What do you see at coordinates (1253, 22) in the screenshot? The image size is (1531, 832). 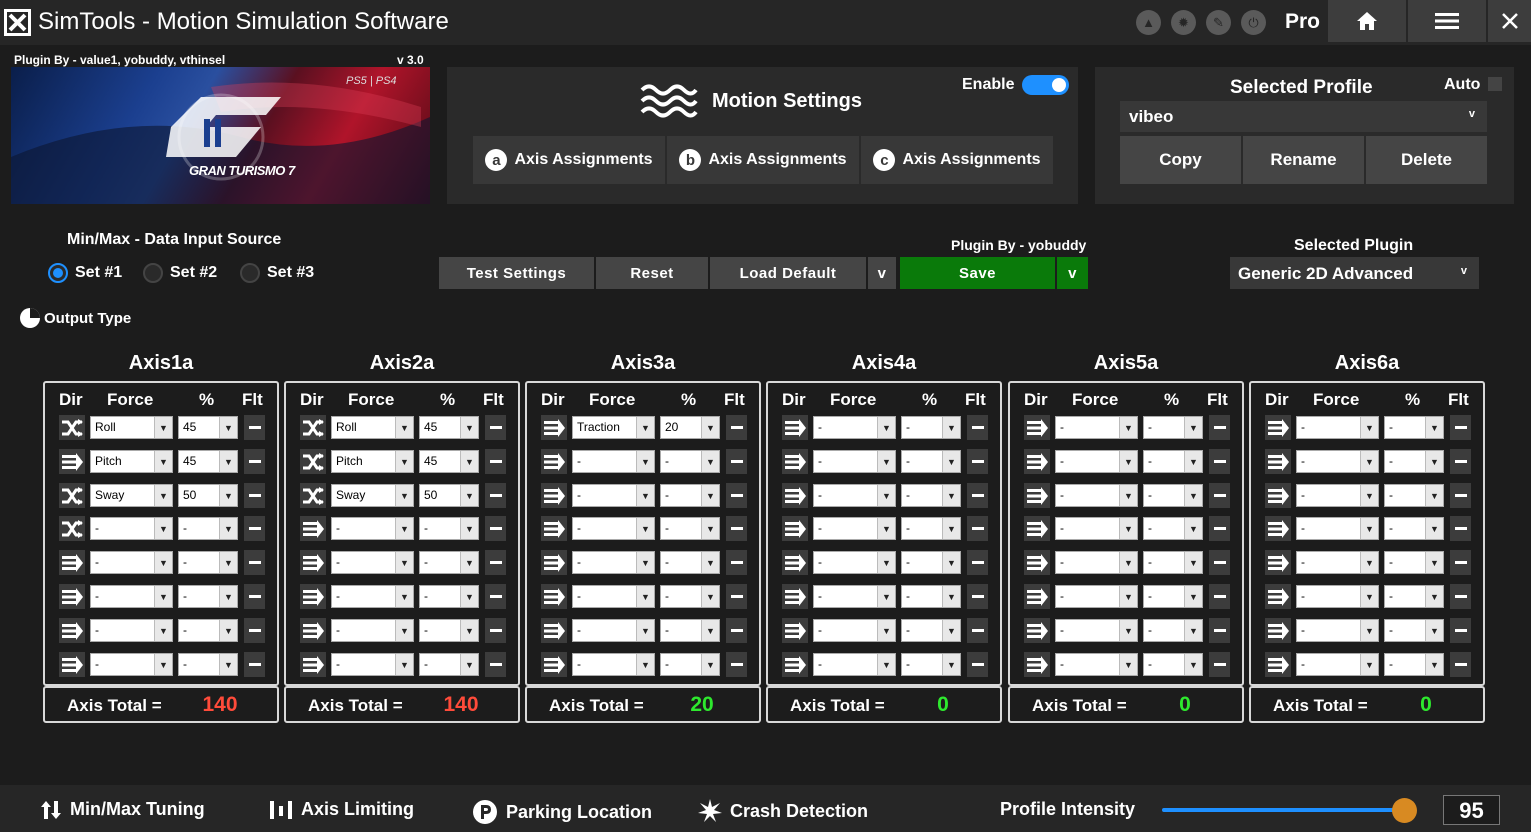 I see `power-icon: ⏻` at bounding box center [1253, 22].